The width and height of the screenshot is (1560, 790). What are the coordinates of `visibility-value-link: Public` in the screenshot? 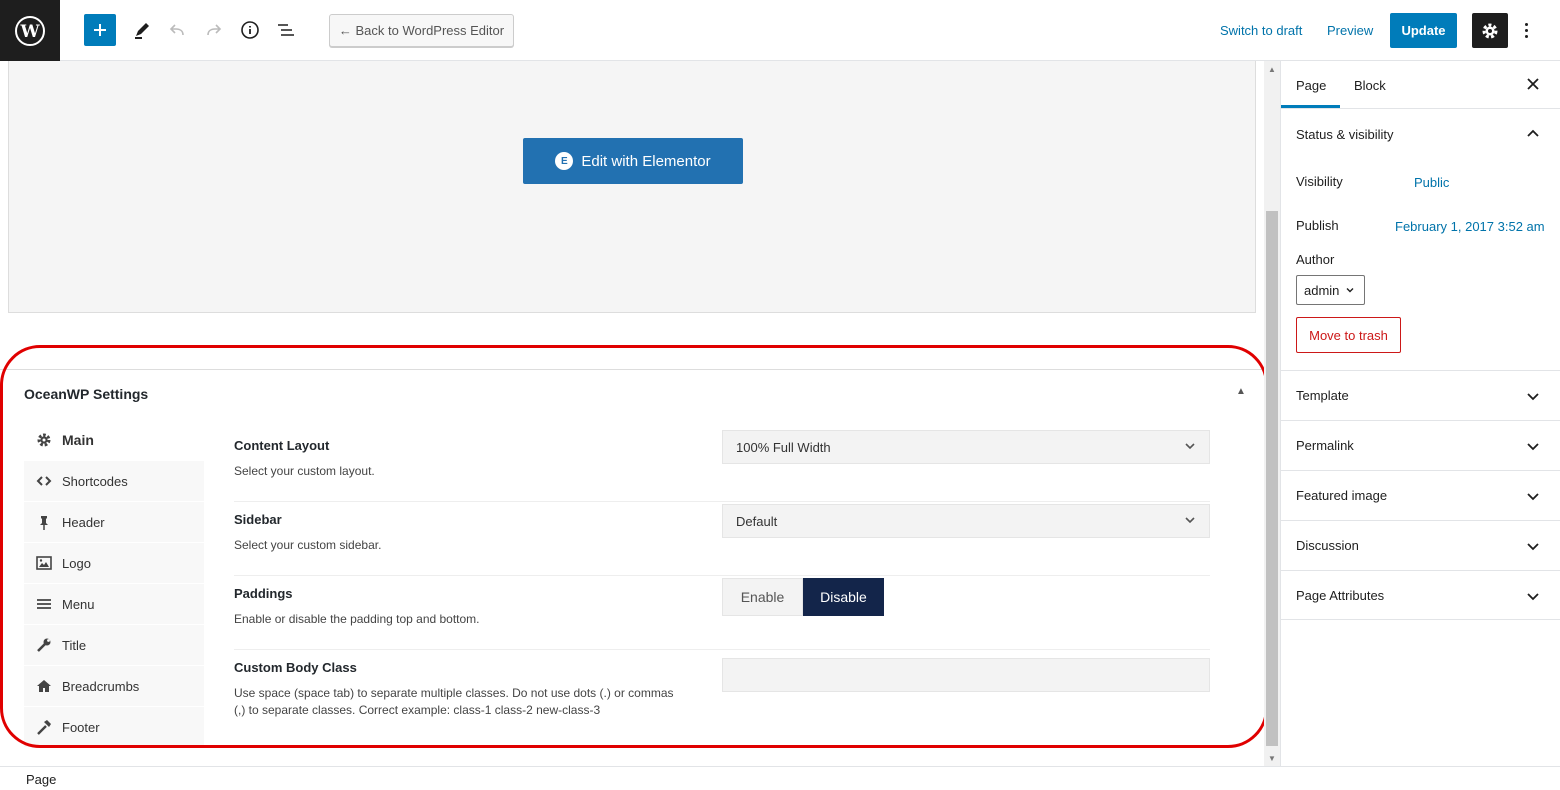 It's located at (1431, 182).